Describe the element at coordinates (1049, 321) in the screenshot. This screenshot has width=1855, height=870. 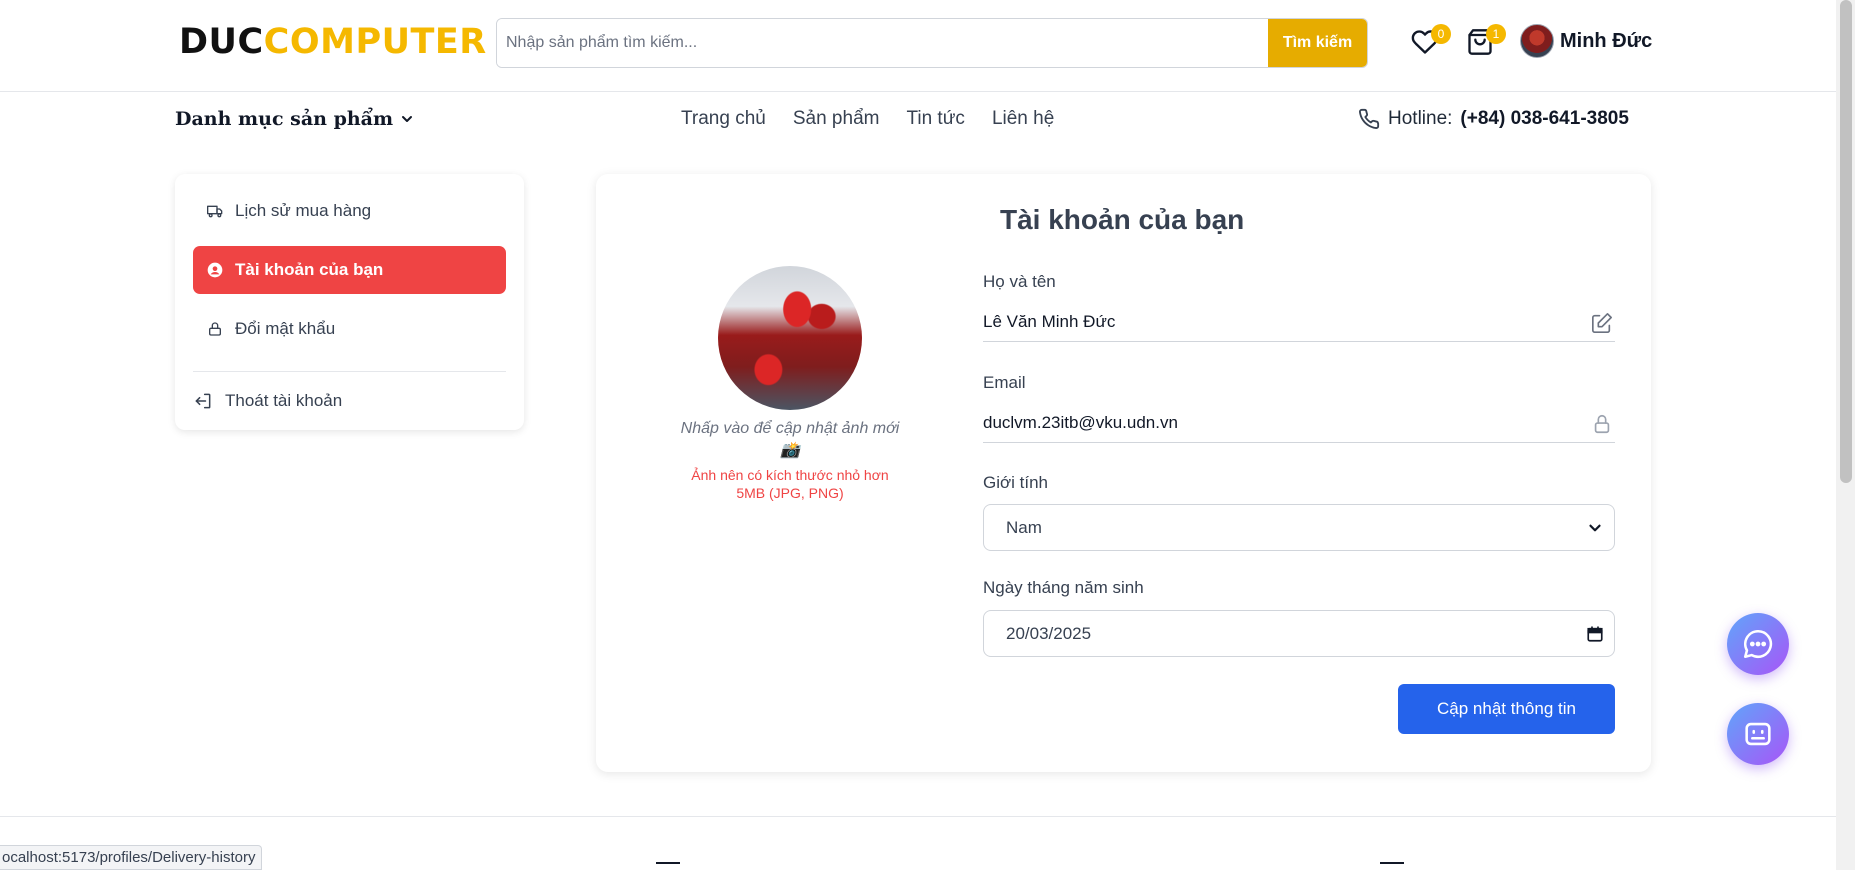
I see `fullname-value: Lê Văn Minh Đức` at that location.